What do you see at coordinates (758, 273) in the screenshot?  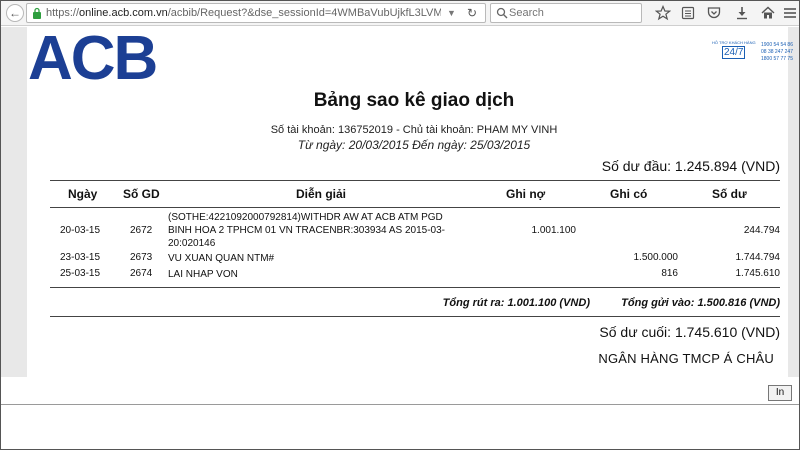 I see `row-balance: 1.745.610` at bounding box center [758, 273].